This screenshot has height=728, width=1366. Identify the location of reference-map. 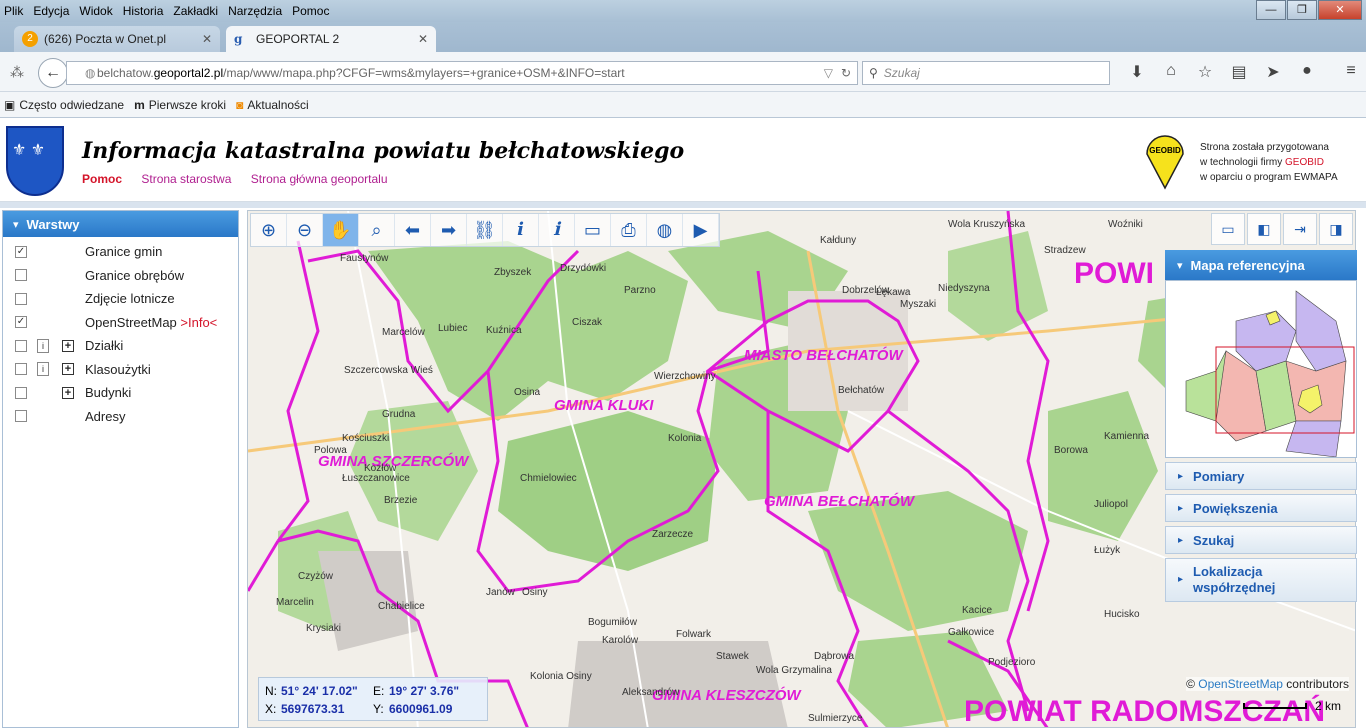
(1261, 369).